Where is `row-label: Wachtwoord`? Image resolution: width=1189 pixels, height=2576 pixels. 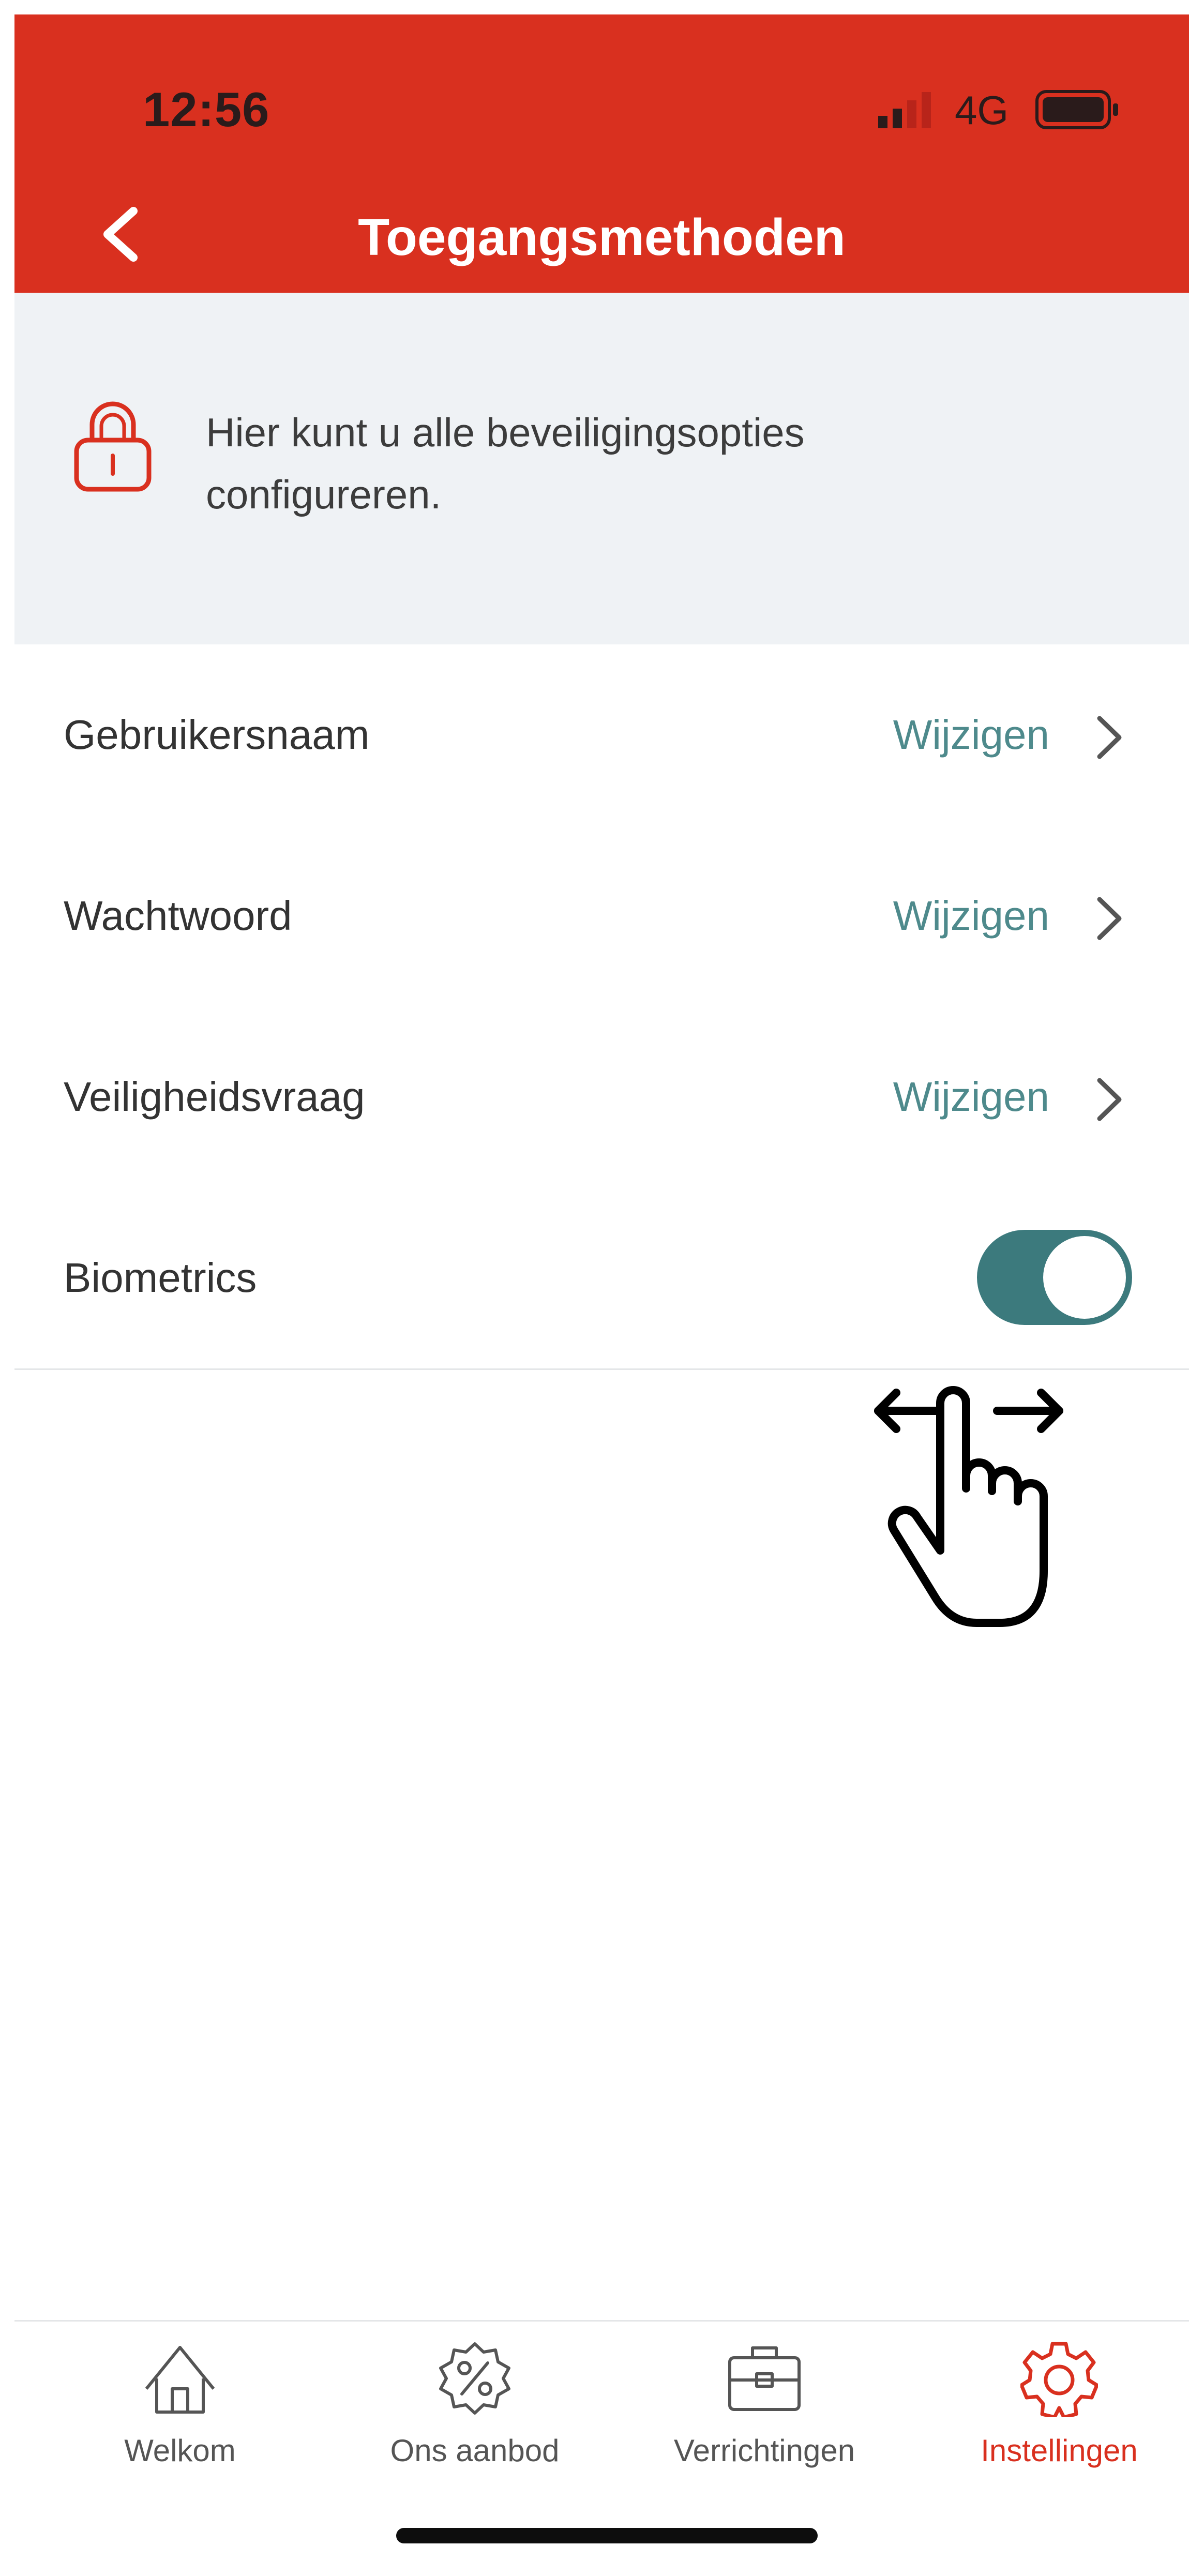
row-label: Wachtwoord is located at coordinates (178, 916).